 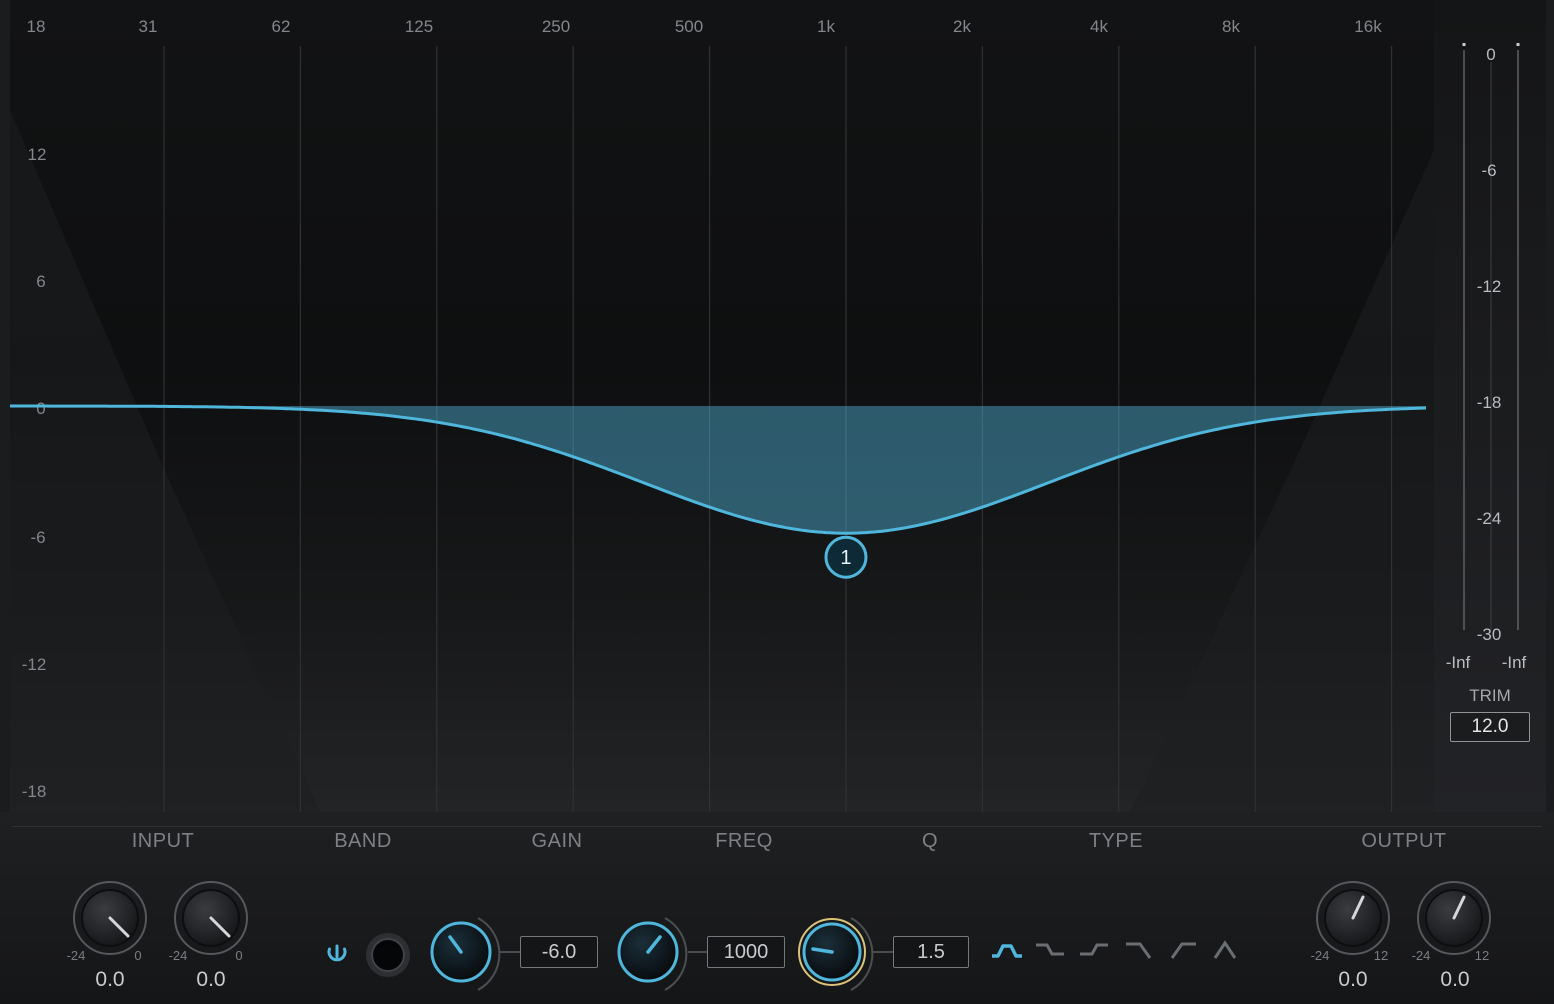 What do you see at coordinates (1514, 662) in the screenshot?
I see `meter-right-readout: -Inf` at bounding box center [1514, 662].